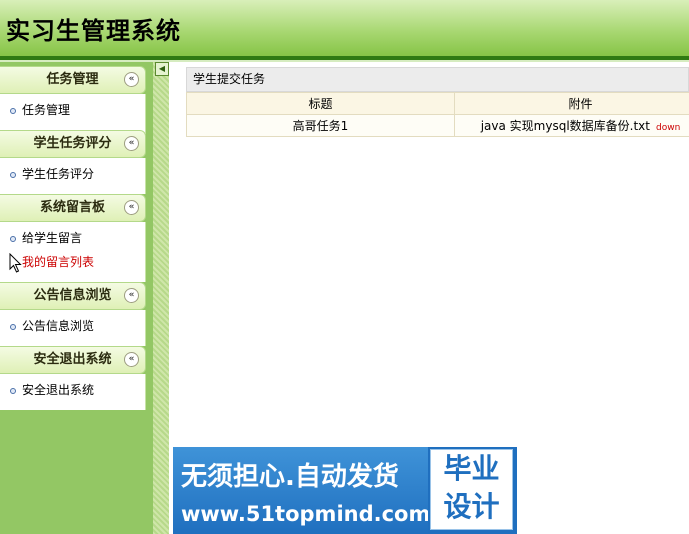 The width and height of the screenshot is (689, 534). I want to click on banner-badge-box: 毕业 设计, so click(471, 489).